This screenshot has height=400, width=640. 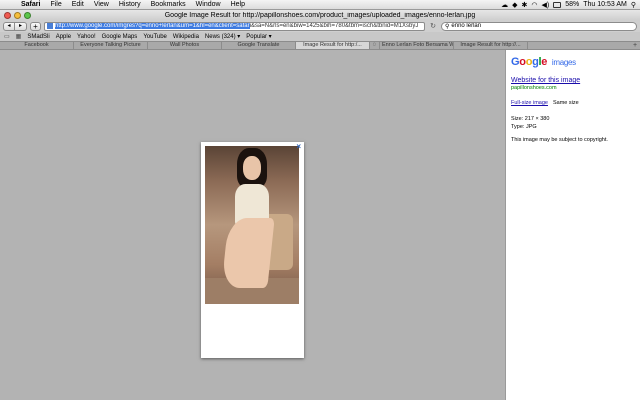 I want to click on add-bookmark-button: +, so click(x=35, y=26).